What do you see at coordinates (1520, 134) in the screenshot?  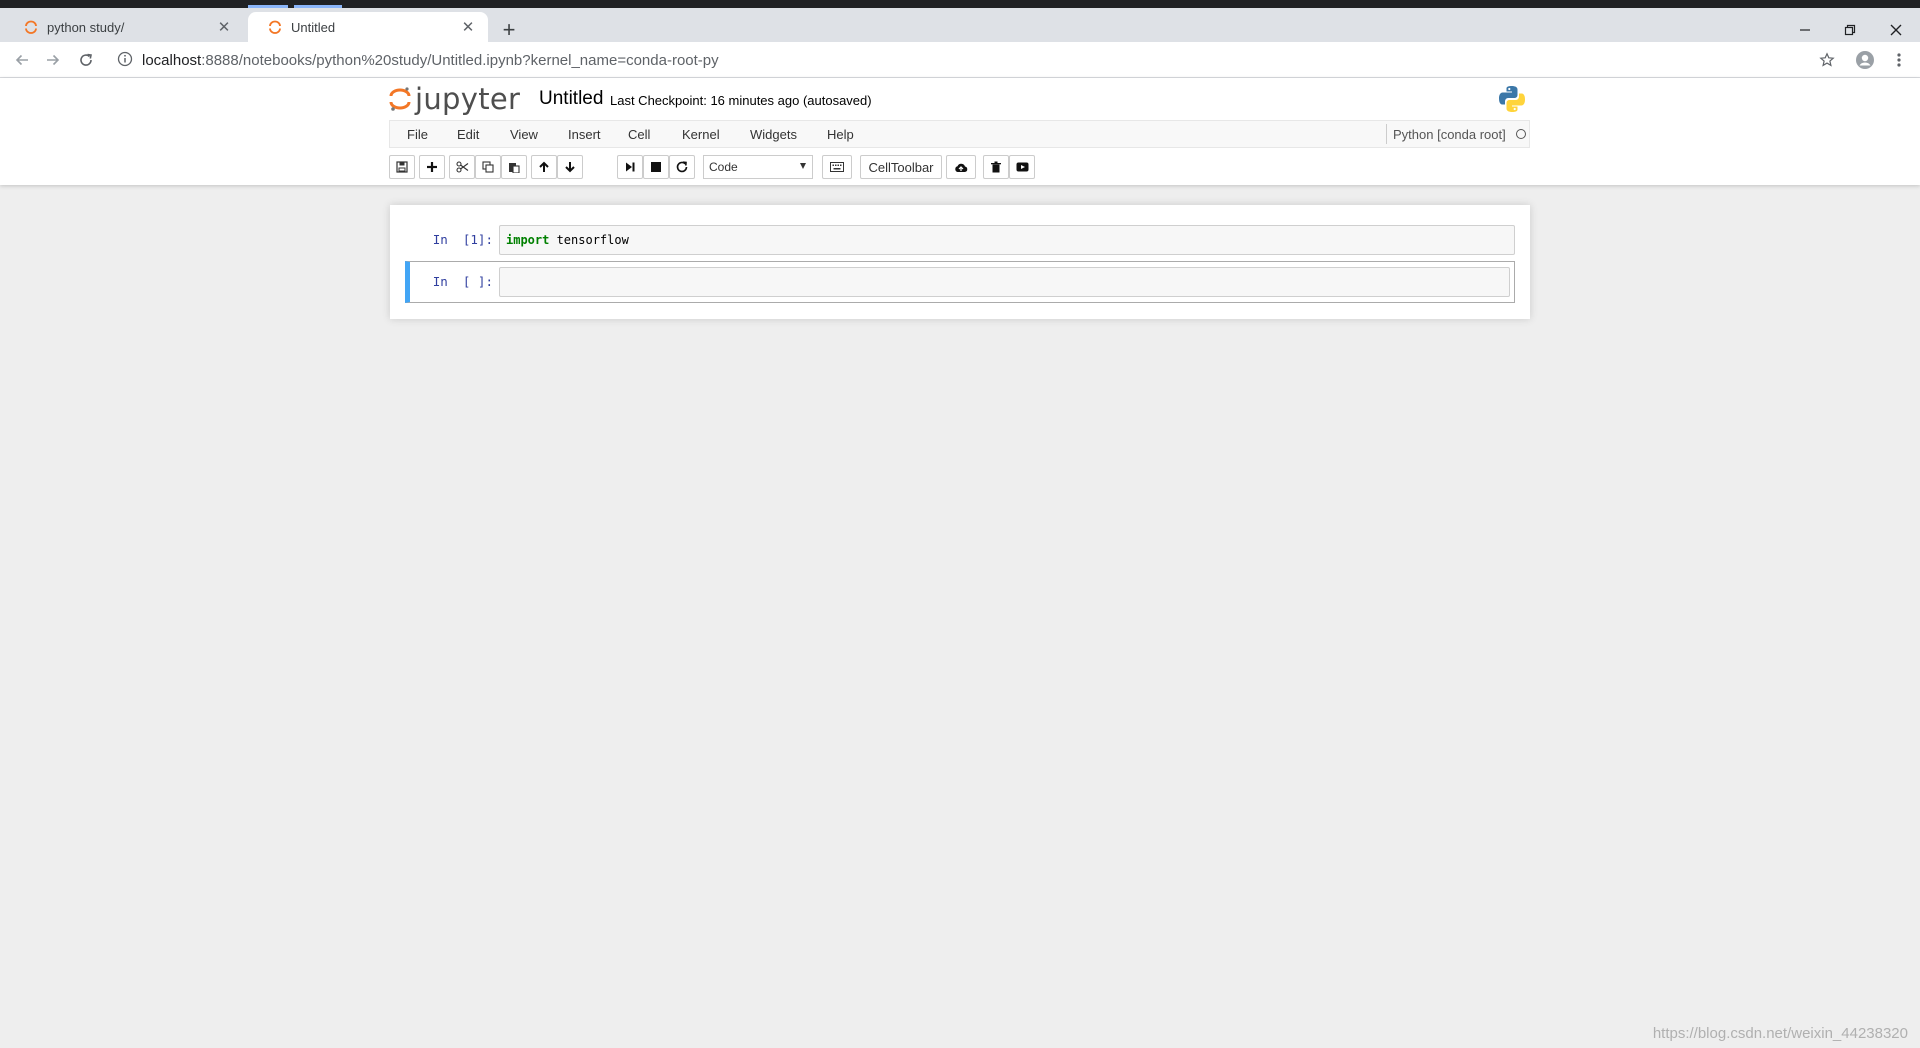 I see `kernel-idle-icon` at bounding box center [1520, 134].